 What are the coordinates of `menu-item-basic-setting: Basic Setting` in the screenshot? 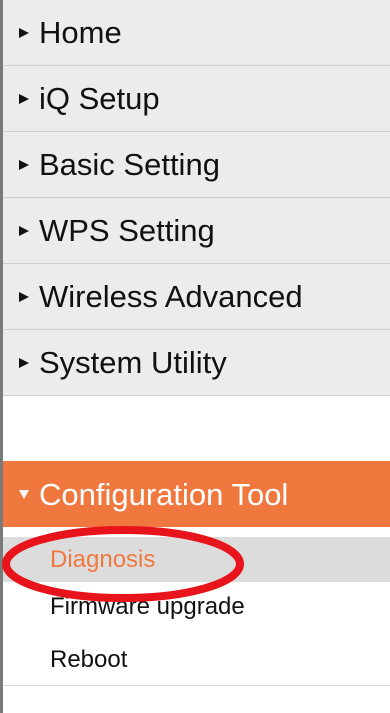 It's located at (196, 165).